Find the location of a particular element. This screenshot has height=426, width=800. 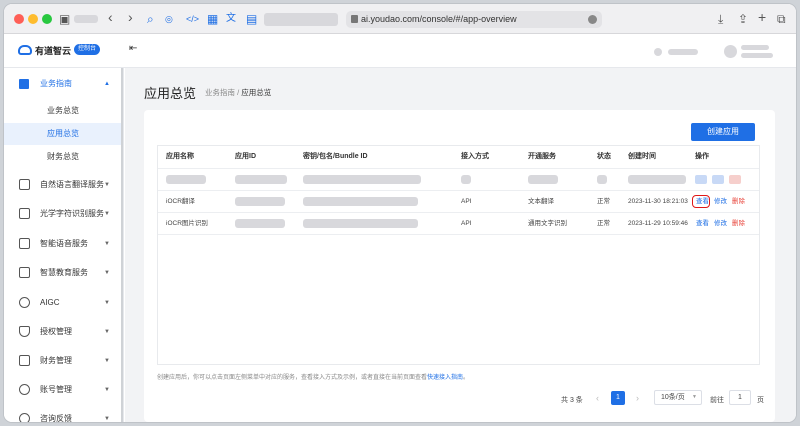

sidebar-item-label: 智能语音服务 is located at coordinates (64, 243).